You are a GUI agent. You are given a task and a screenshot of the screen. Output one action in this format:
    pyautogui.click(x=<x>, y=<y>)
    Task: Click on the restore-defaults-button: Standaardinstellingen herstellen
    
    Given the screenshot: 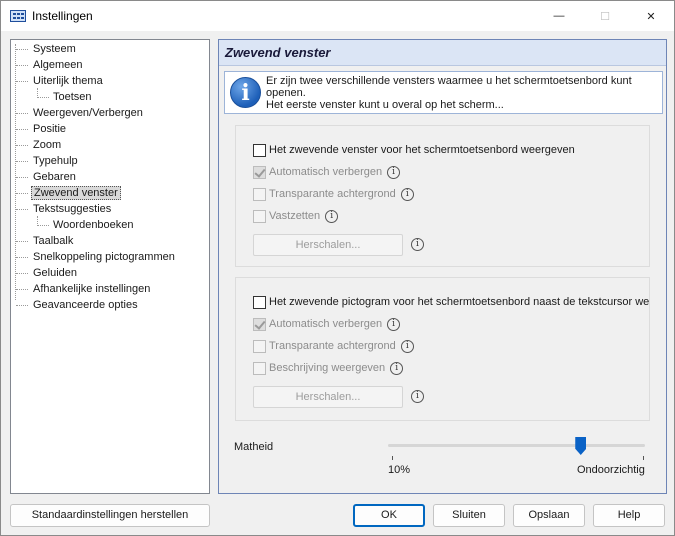 What is the action you would take?
    pyautogui.click(x=110, y=515)
    